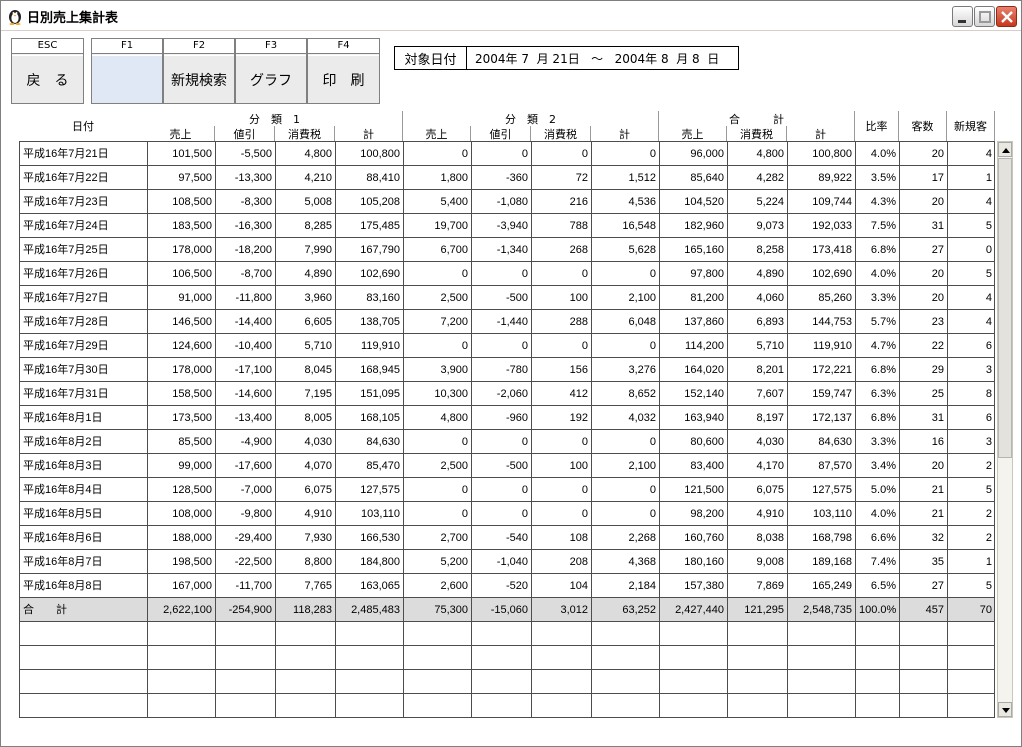 The width and height of the screenshot is (1022, 747). Describe the element at coordinates (343, 71) in the screenshot. I see `f4-print-button: F4 印 刷` at that location.